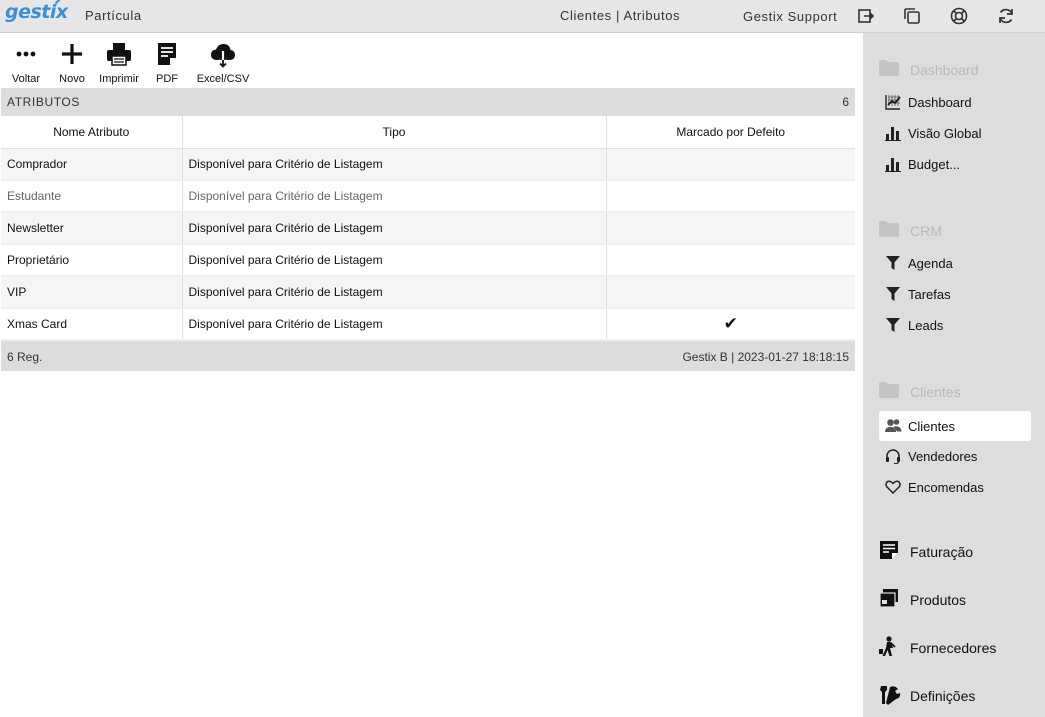 This screenshot has width=1045, height=717. What do you see at coordinates (959, 599) in the screenshot?
I see `module-produtos: Produtos` at bounding box center [959, 599].